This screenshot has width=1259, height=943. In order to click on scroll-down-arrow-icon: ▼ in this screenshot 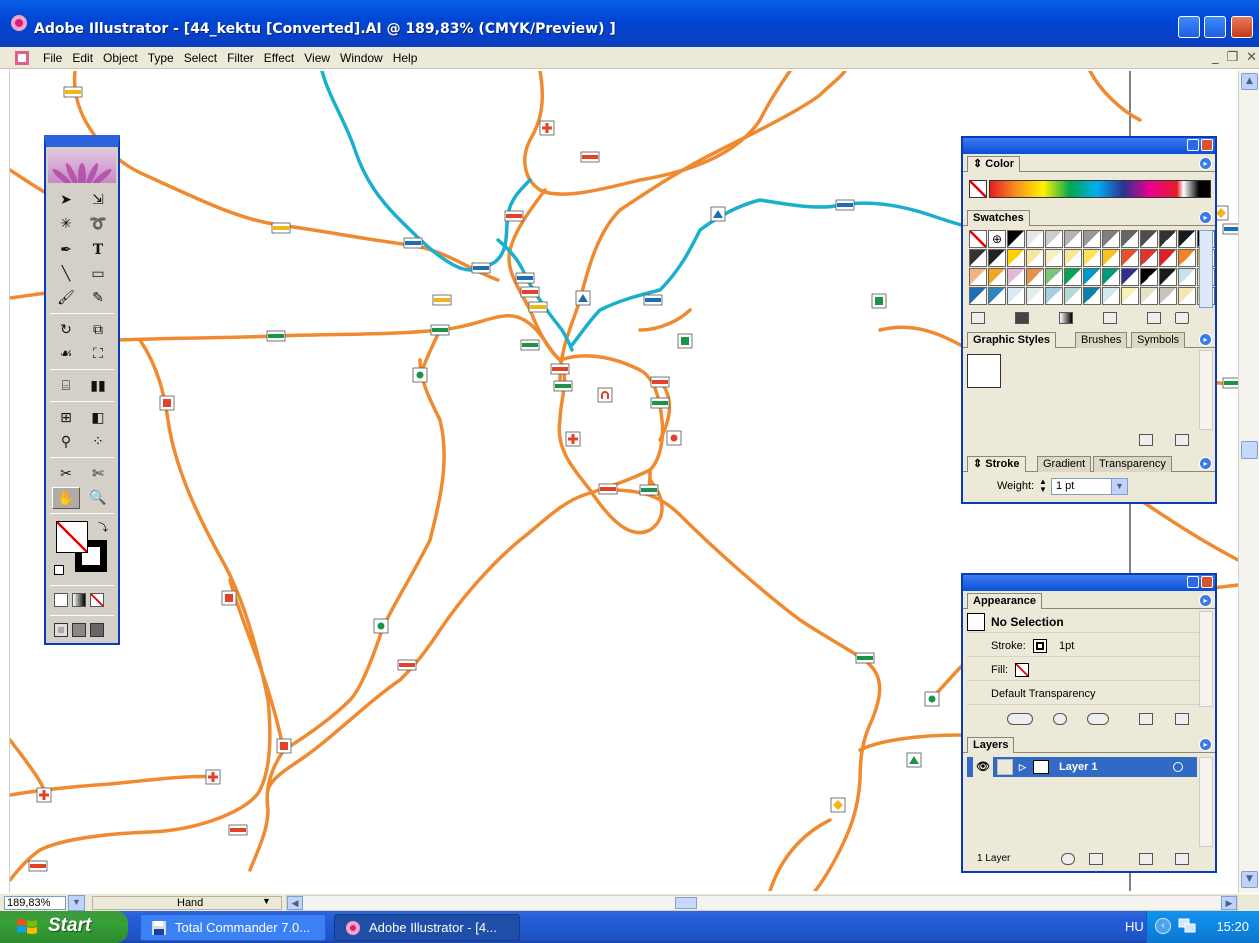, I will do `click(1249, 879)`.